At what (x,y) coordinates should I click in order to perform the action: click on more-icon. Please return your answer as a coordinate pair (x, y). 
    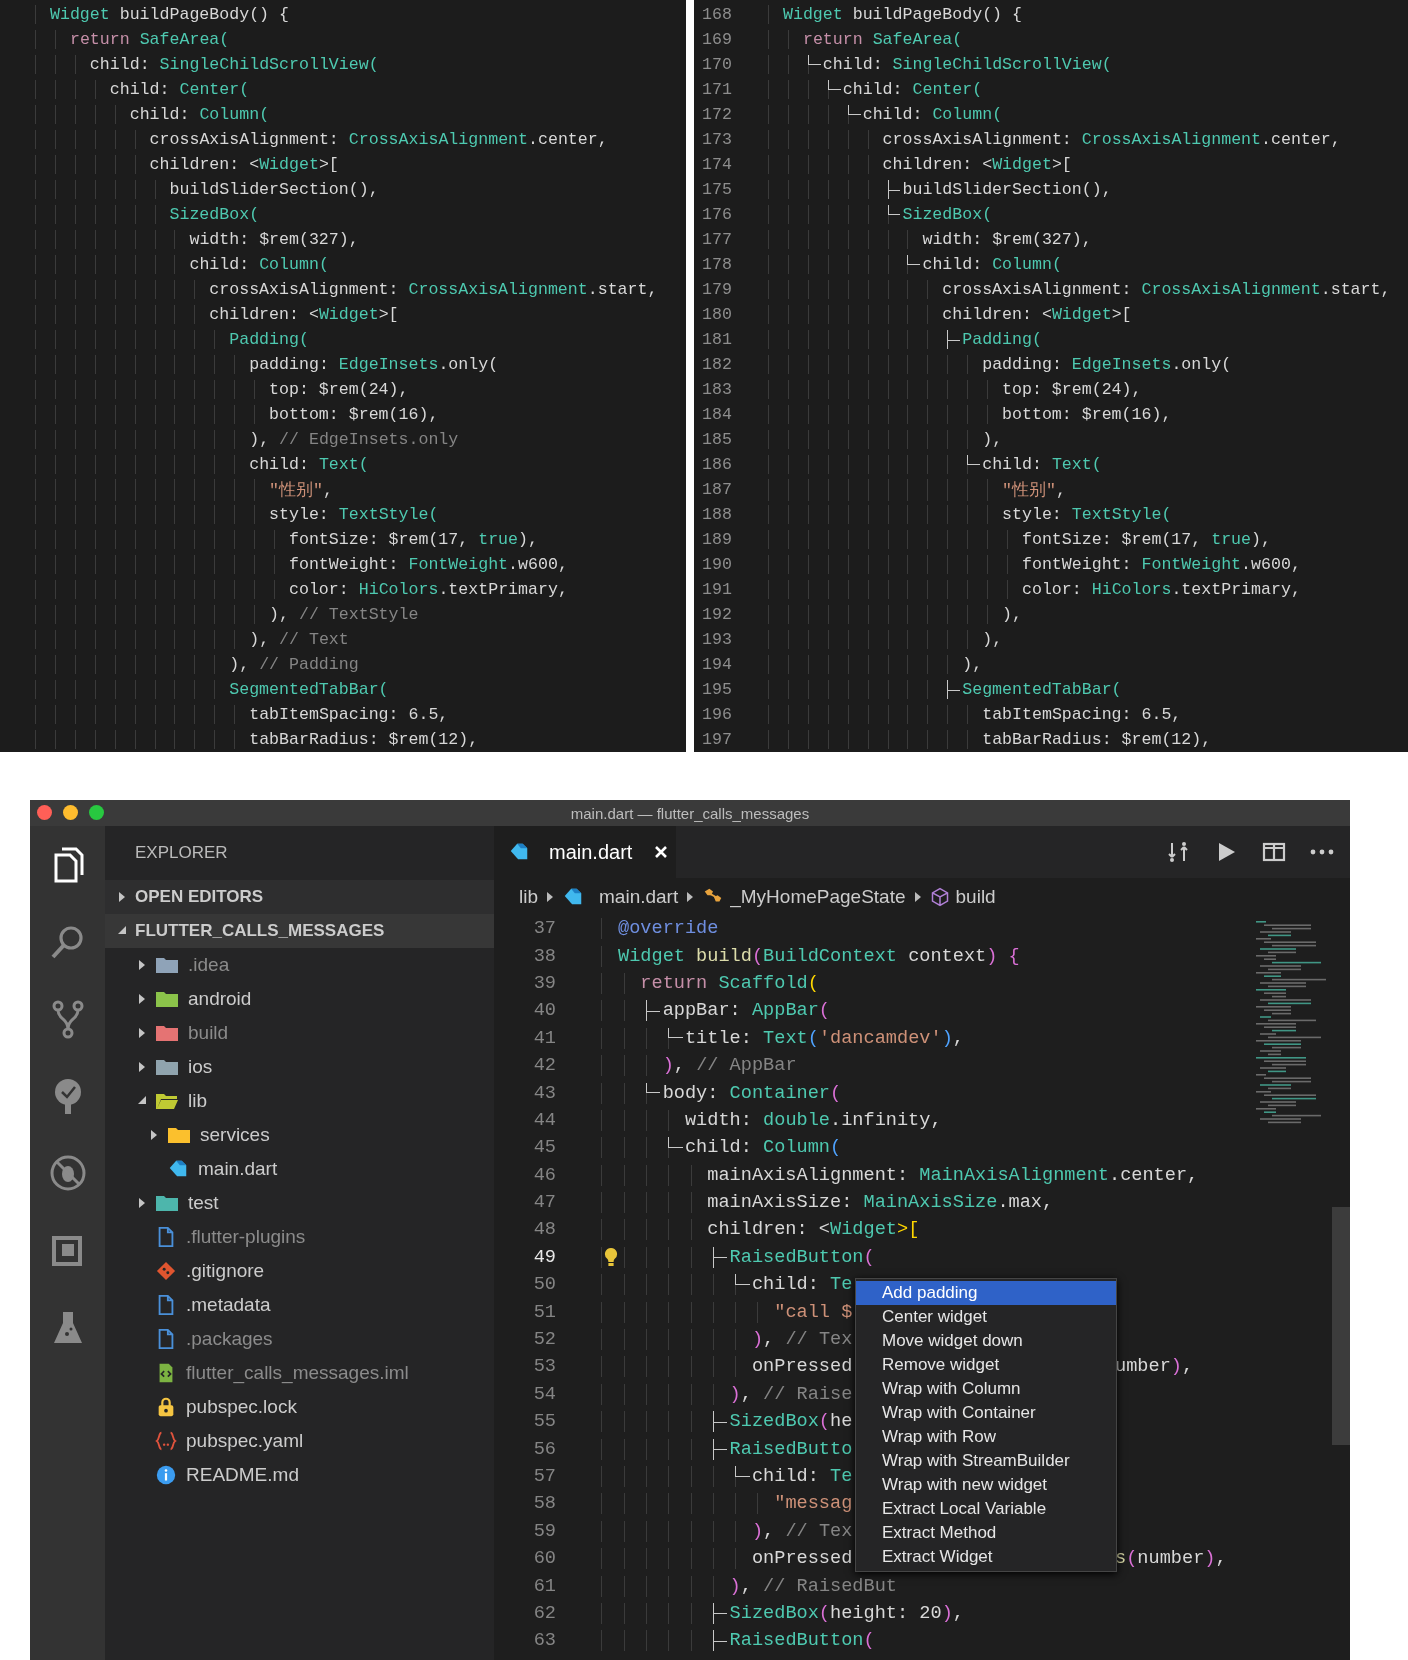
    Looking at the image, I should click on (1322, 852).